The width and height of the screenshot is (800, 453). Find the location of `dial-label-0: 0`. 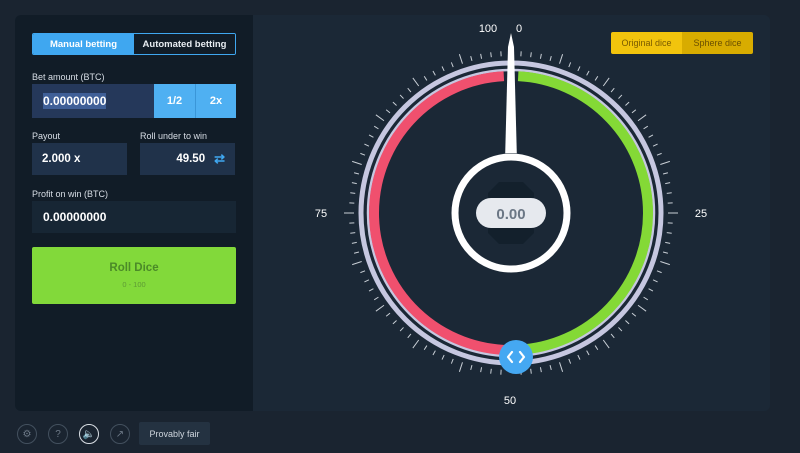

dial-label-0: 0 is located at coordinates (519, 29).